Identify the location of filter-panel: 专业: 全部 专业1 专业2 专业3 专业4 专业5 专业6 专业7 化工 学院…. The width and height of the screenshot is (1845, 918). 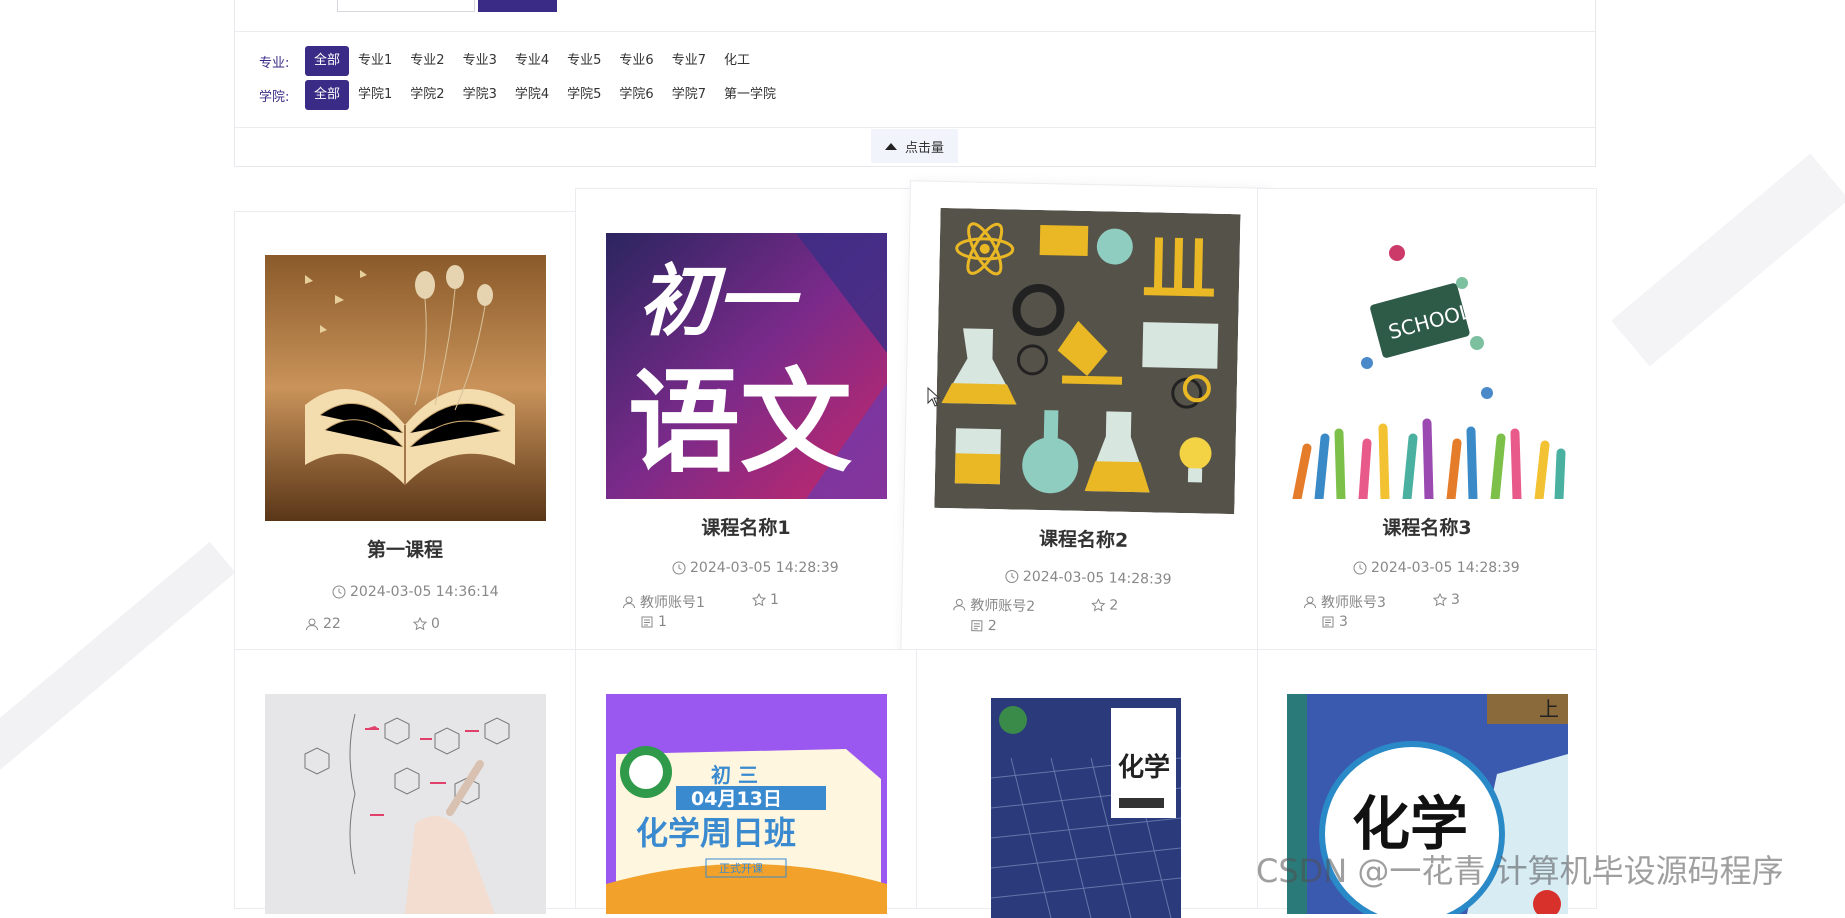
(915, 83).